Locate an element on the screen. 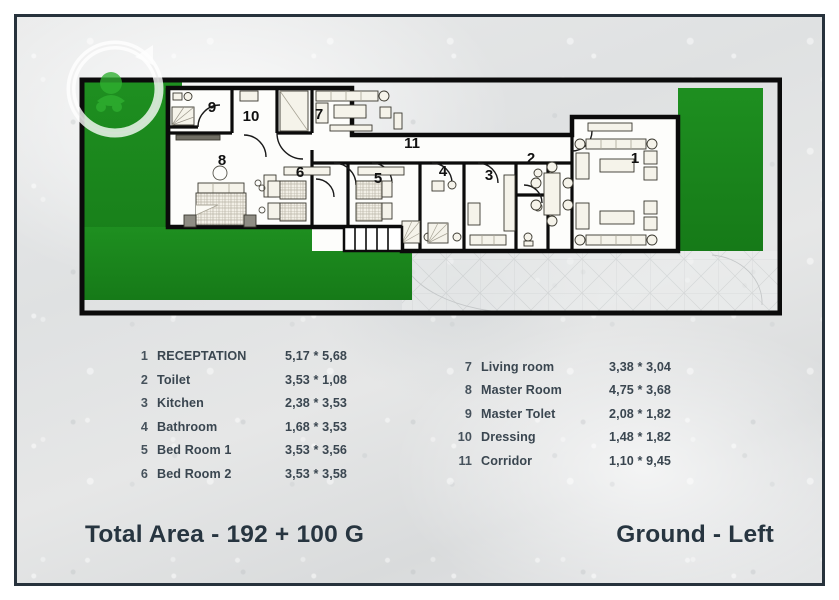  plan-room-number-corridor: 11 is located at coordinates (412, 143).